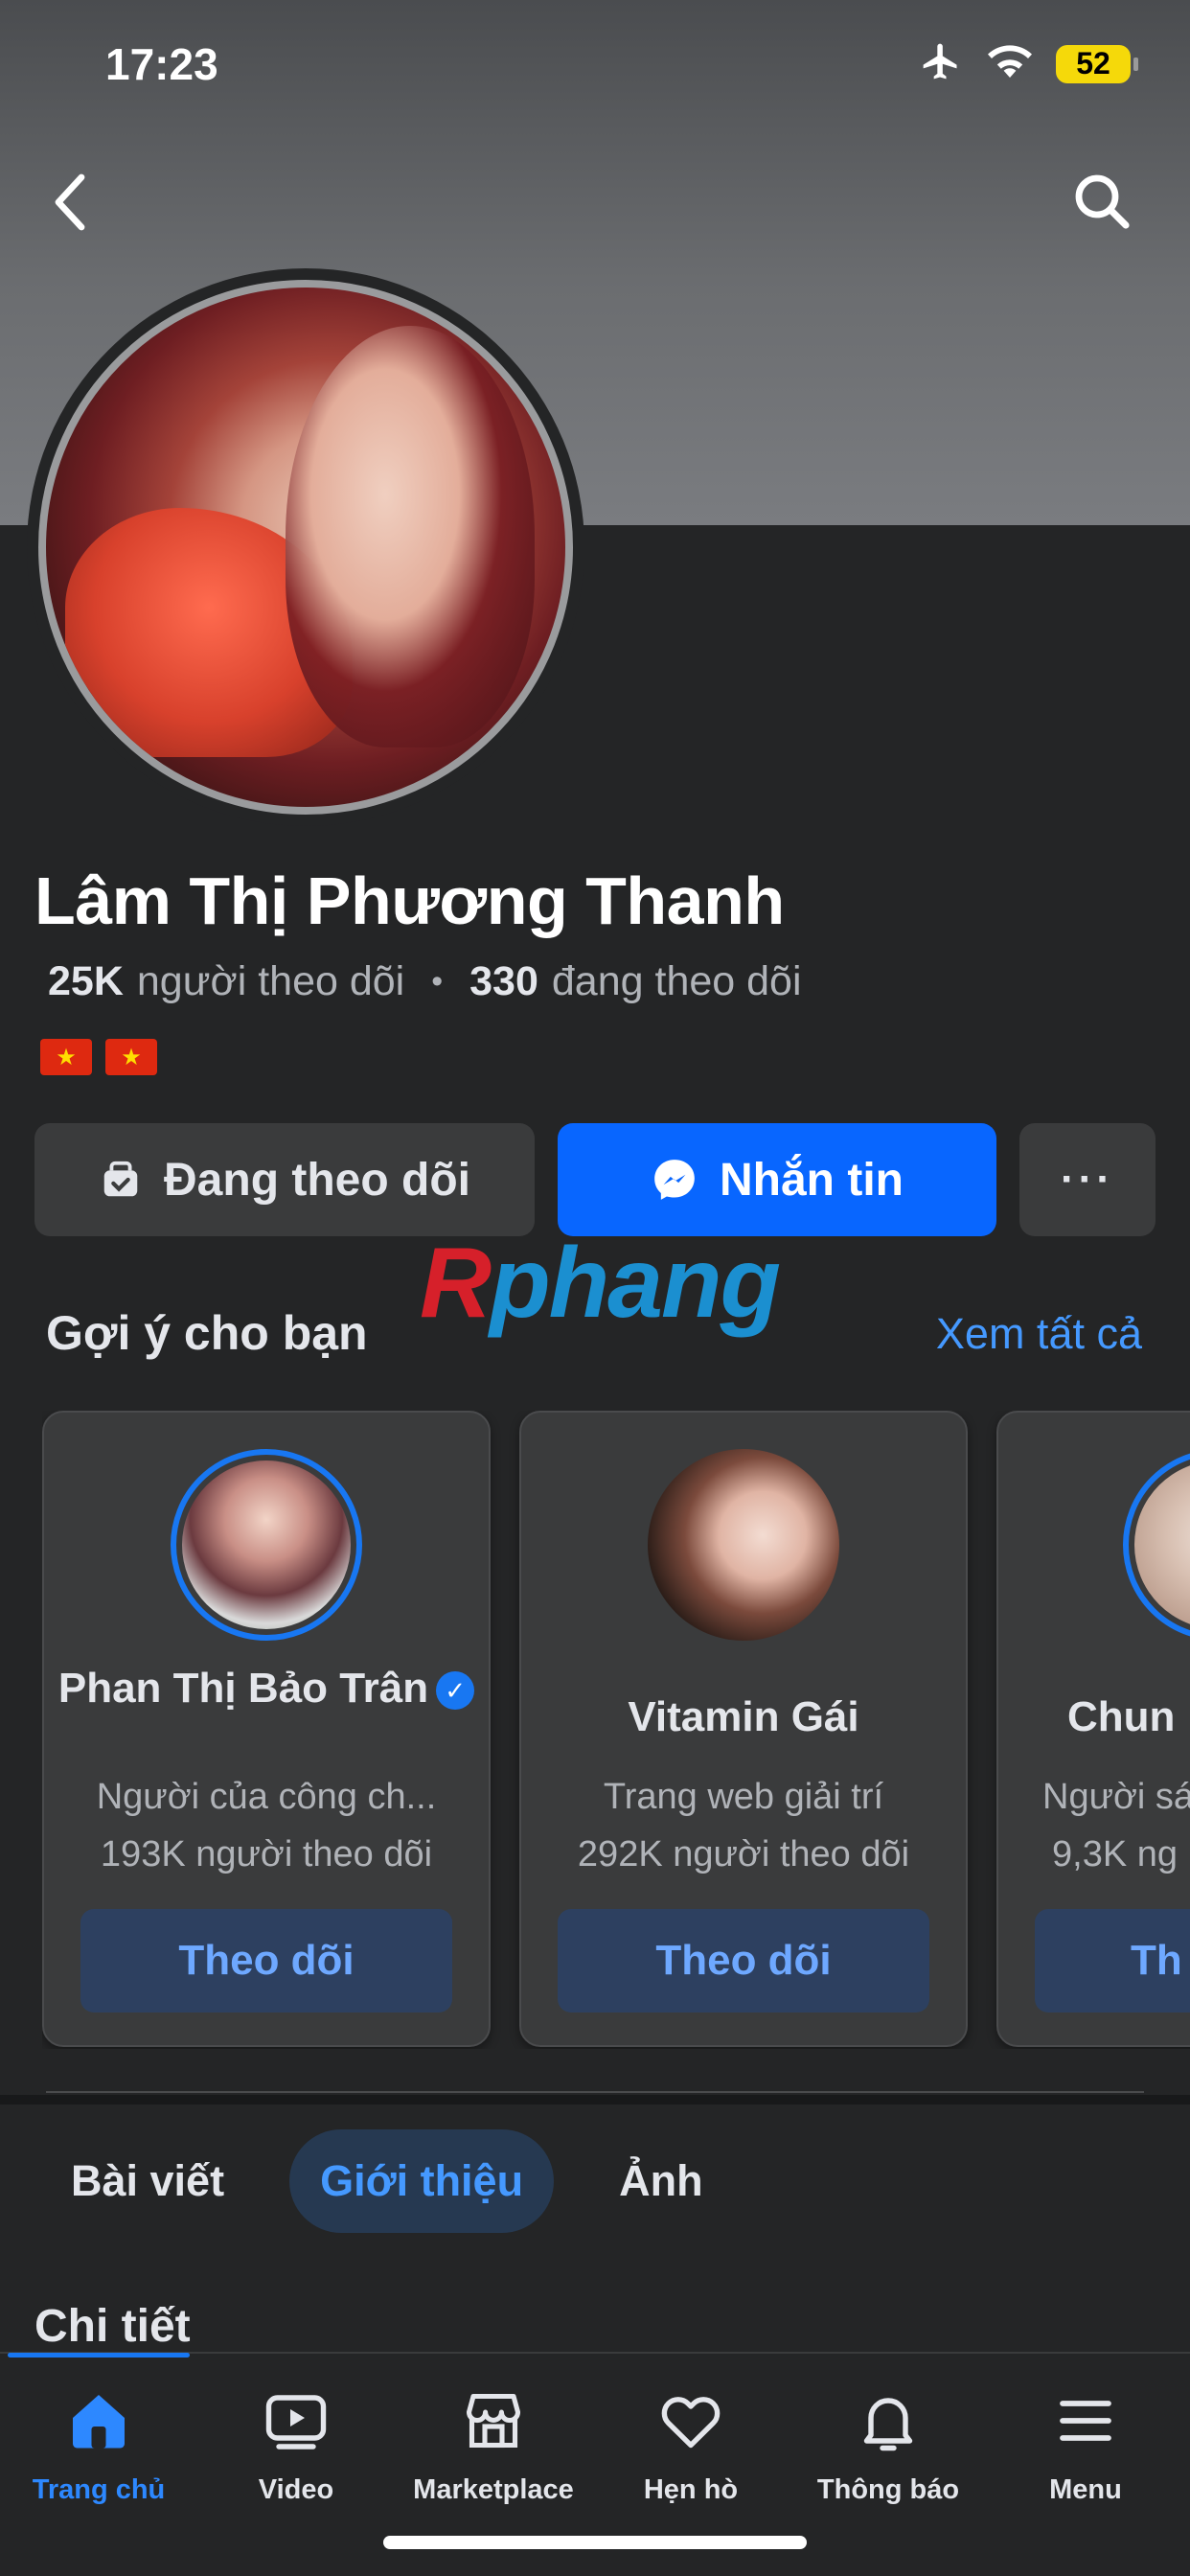  I want to click on nav-home: Trang chủ, so click(99, 2444).